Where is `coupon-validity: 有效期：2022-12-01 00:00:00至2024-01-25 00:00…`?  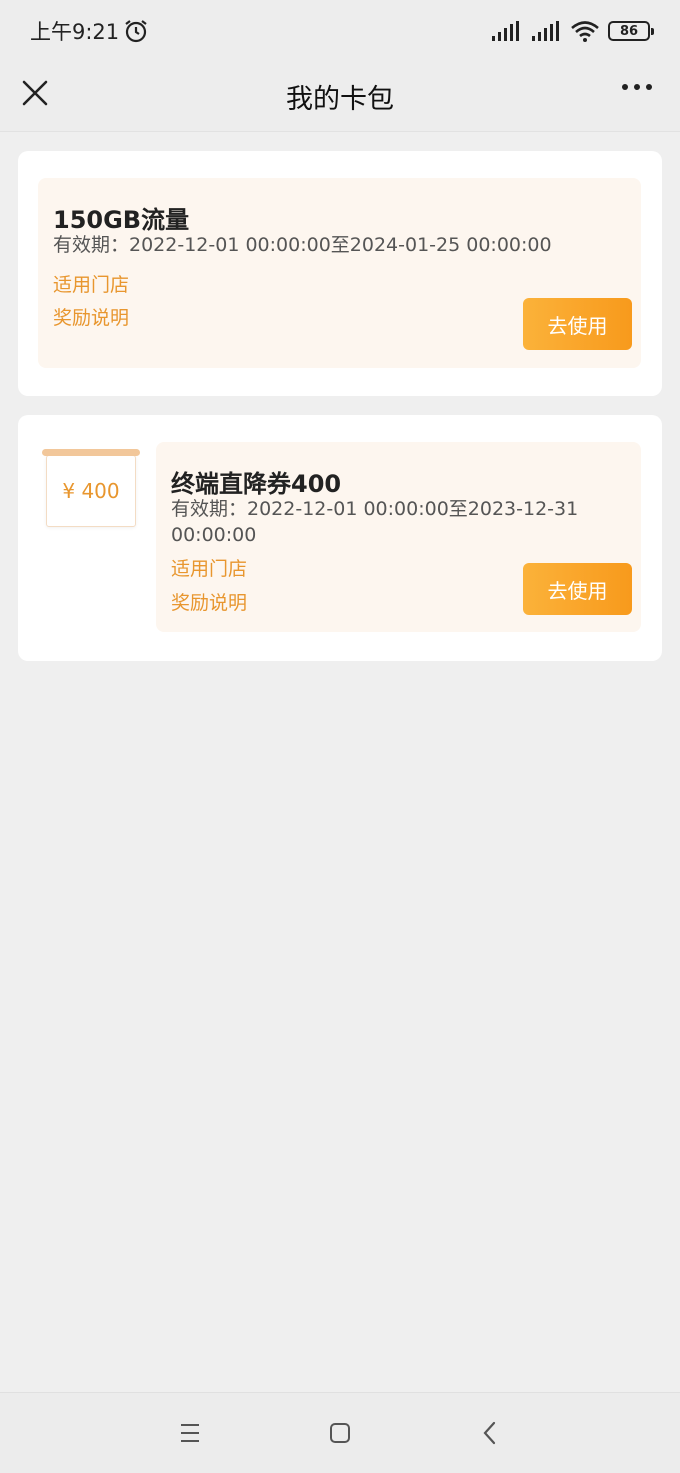
coupon-validity: 有效期：2022-12-01 00:00:00至2024-01-25 00:00… is located at coordinates (302, 245).